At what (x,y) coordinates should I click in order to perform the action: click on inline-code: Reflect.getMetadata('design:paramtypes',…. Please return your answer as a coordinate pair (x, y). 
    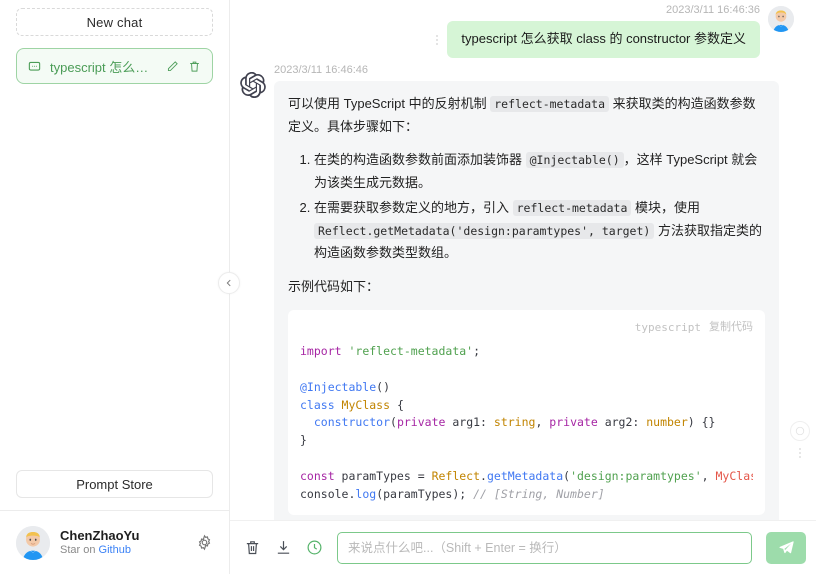
    Looking at the image, I should click on (484, 230).